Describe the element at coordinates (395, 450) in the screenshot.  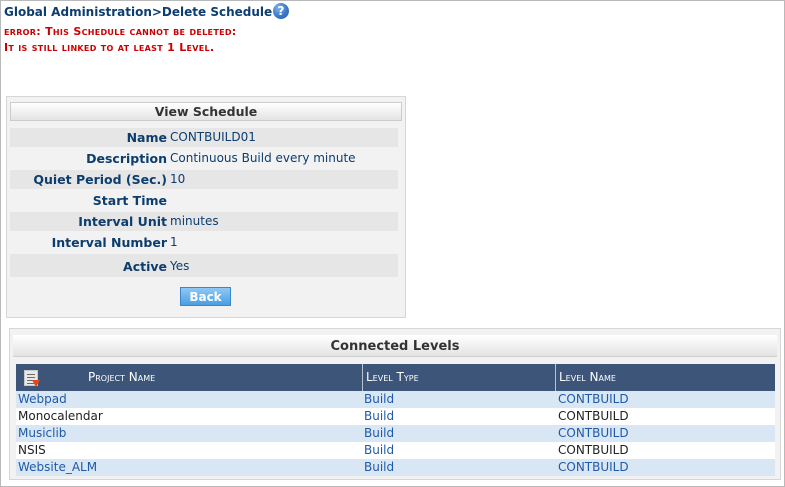
I see `table-row: NSIS Build CONTBUILD` at that location.